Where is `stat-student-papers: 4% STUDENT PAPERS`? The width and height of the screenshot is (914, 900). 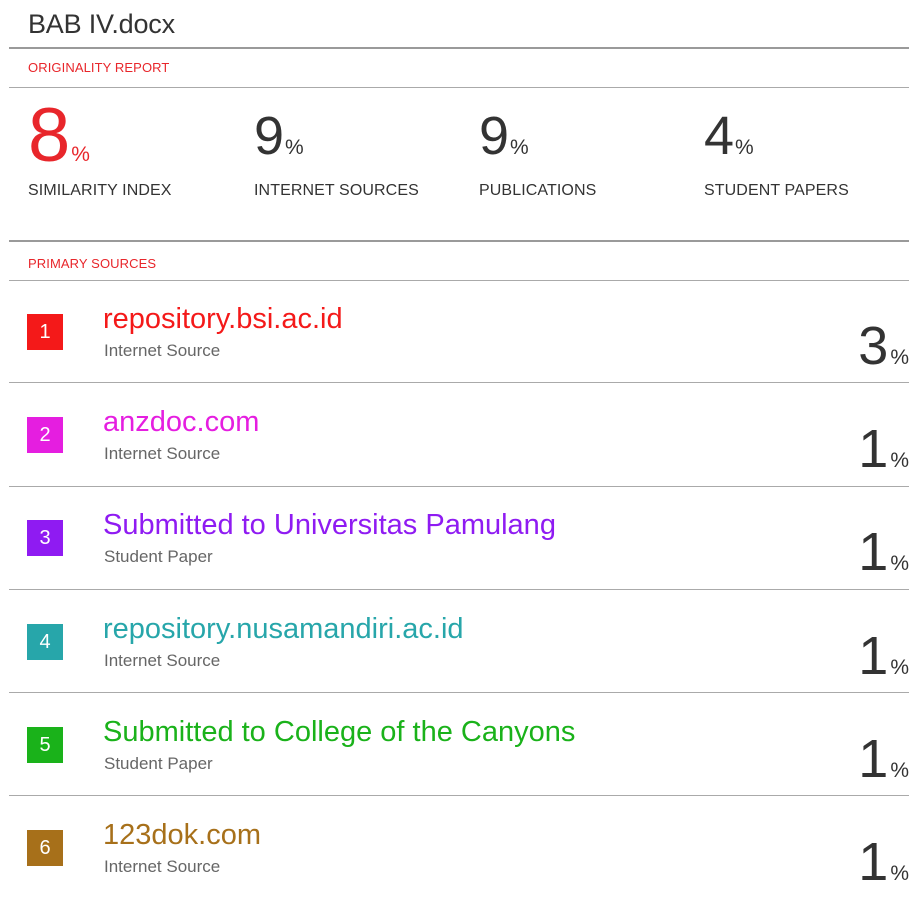
stat-student-papers: 4% STUDENT PAPERS is located at coordinates (809, 153).